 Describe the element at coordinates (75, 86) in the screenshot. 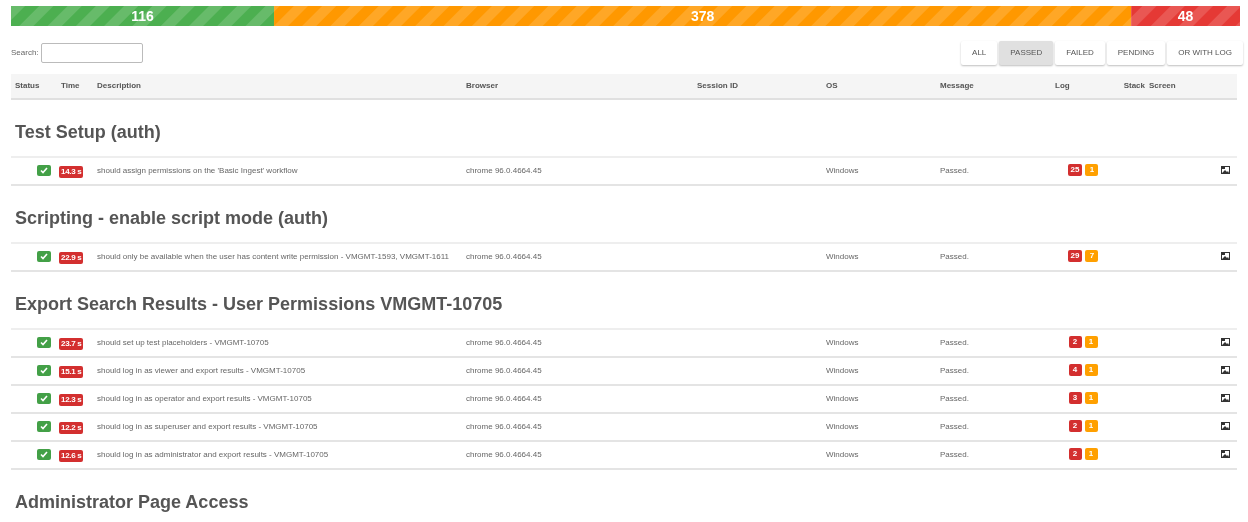

I see `column-header: Time` at that location.